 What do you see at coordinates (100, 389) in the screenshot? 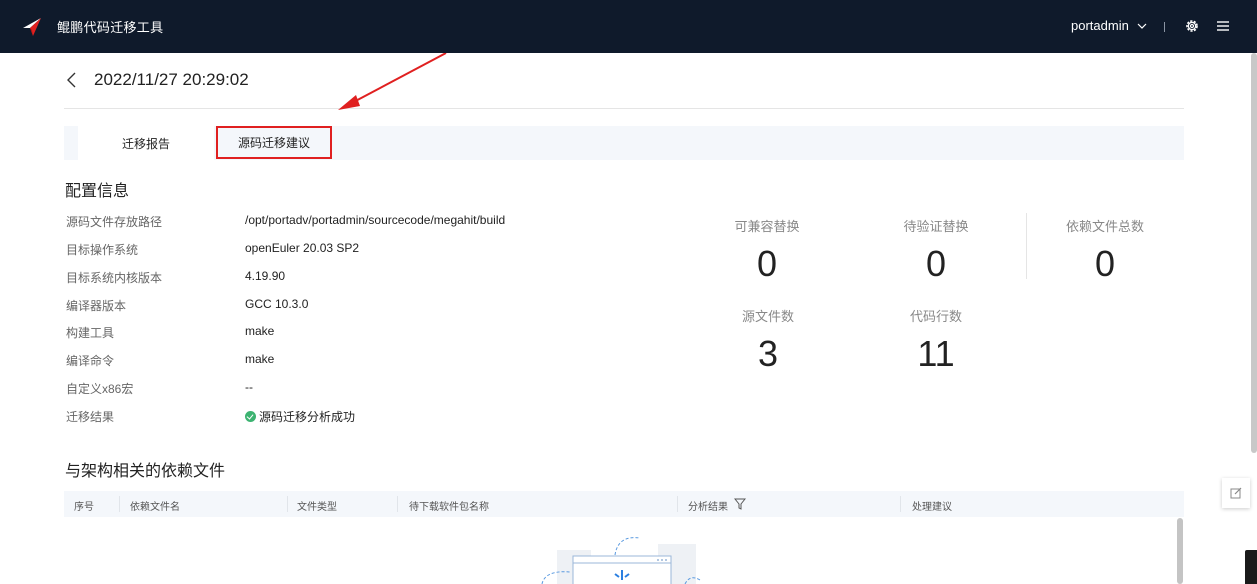
I see `config-label: 自定义x86宏` at bounding box center [100, 389].